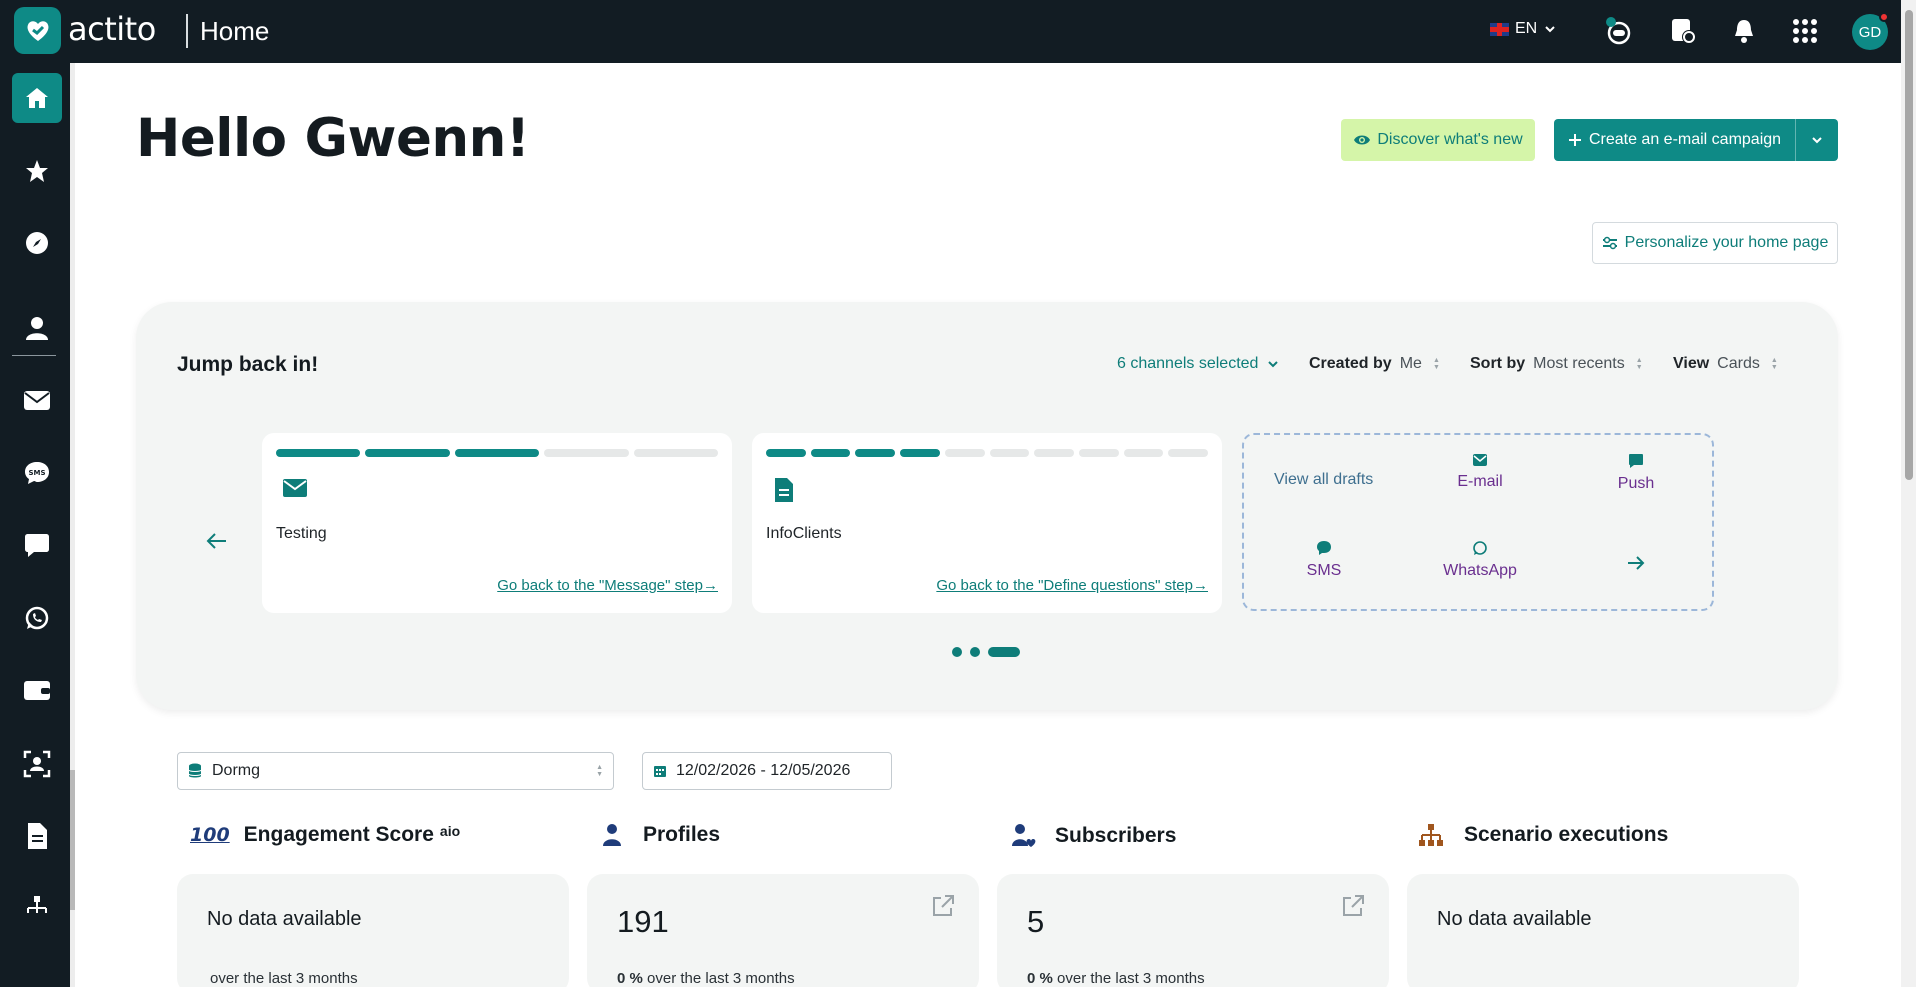 This screenshot has width=1916, height=987. I want to click on sidebar-item-email, so click(37, 400).